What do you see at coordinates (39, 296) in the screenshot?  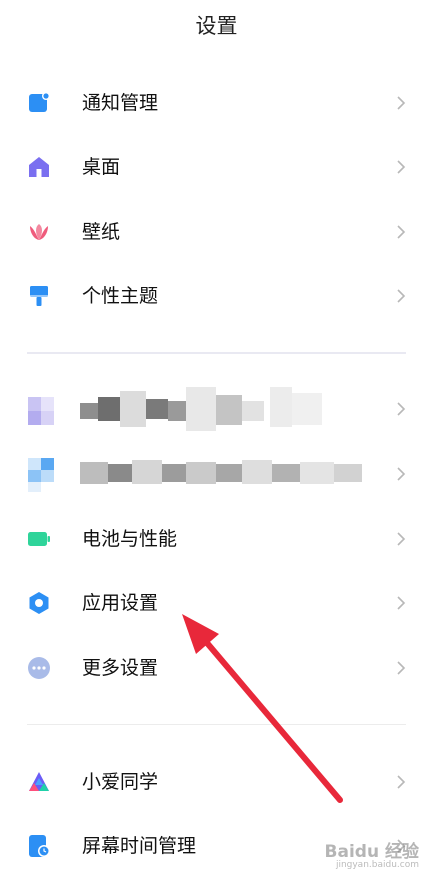 I see `paintbrush-icon` at bounding box center [39, 296].